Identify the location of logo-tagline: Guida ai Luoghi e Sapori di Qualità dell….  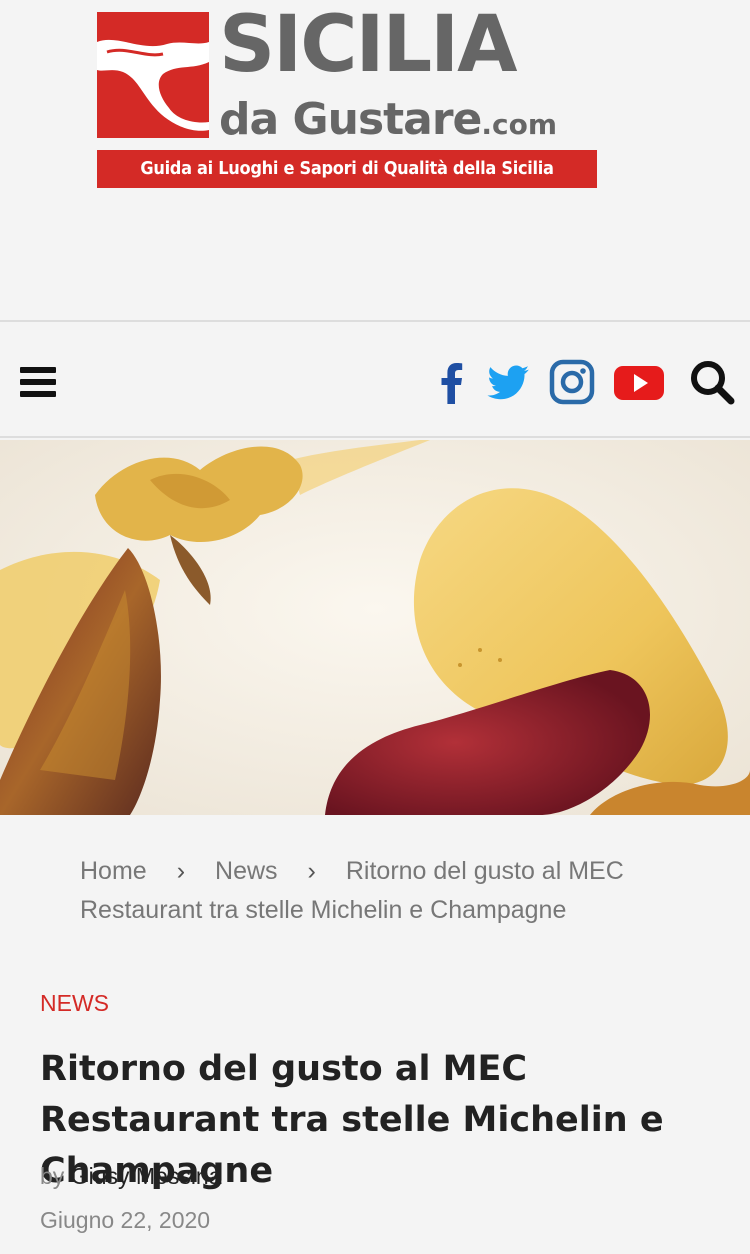
(347, 169).